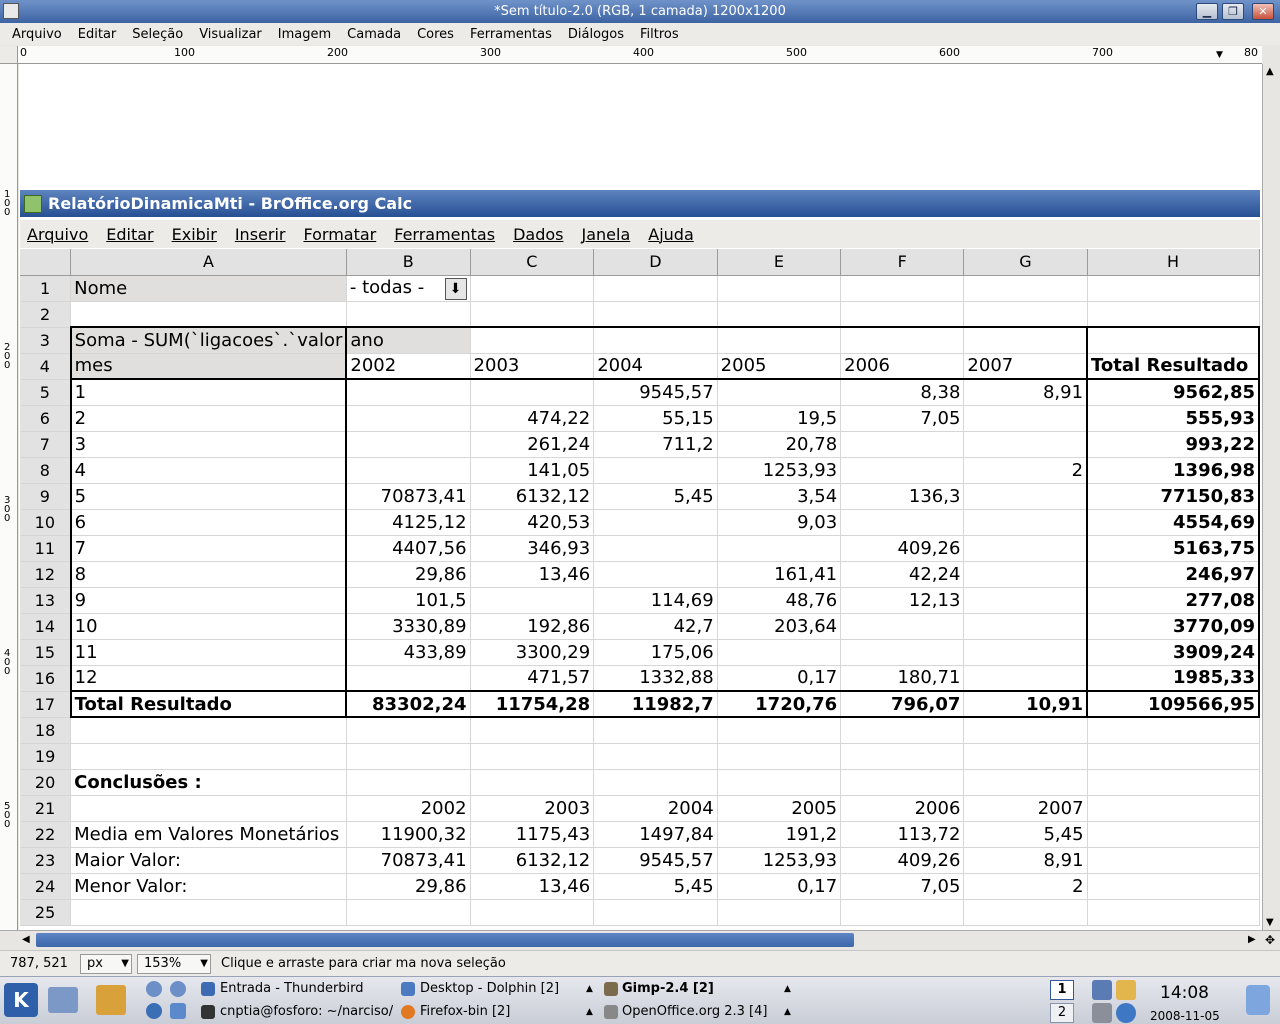 The width and height of the screenshot is (1280, 1024). What do you see at coordinates (46, 756) in the screenshot?
I see `row-header: 19` at bounding box center [46, 756].